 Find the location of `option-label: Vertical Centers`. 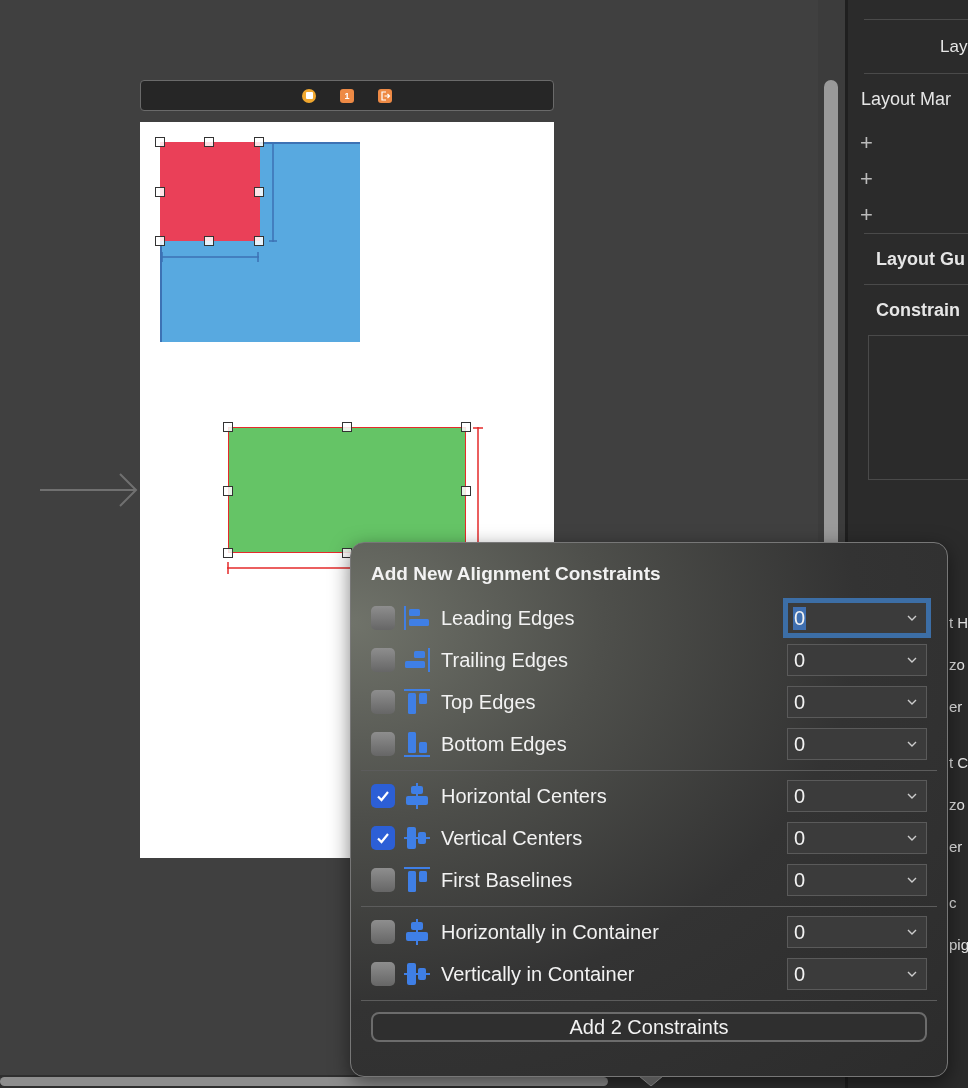

option-label: Vertical Centers is located at coordinates (512, 838).